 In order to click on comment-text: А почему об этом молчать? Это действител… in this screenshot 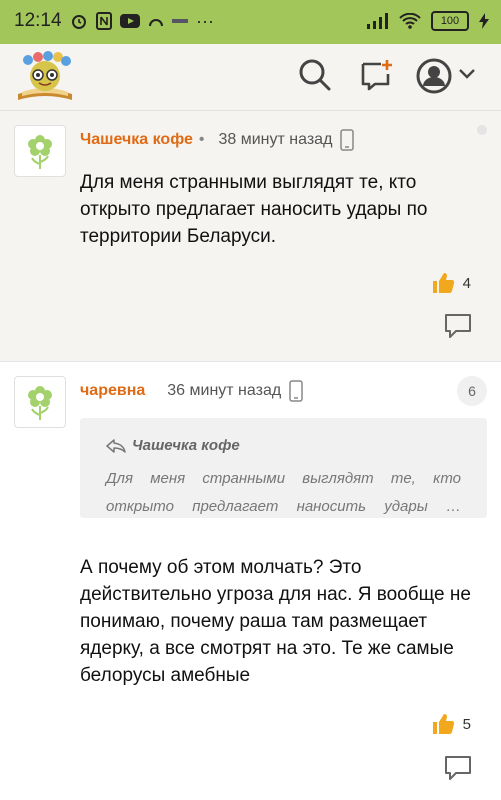, I will do `click(275, 621)`.